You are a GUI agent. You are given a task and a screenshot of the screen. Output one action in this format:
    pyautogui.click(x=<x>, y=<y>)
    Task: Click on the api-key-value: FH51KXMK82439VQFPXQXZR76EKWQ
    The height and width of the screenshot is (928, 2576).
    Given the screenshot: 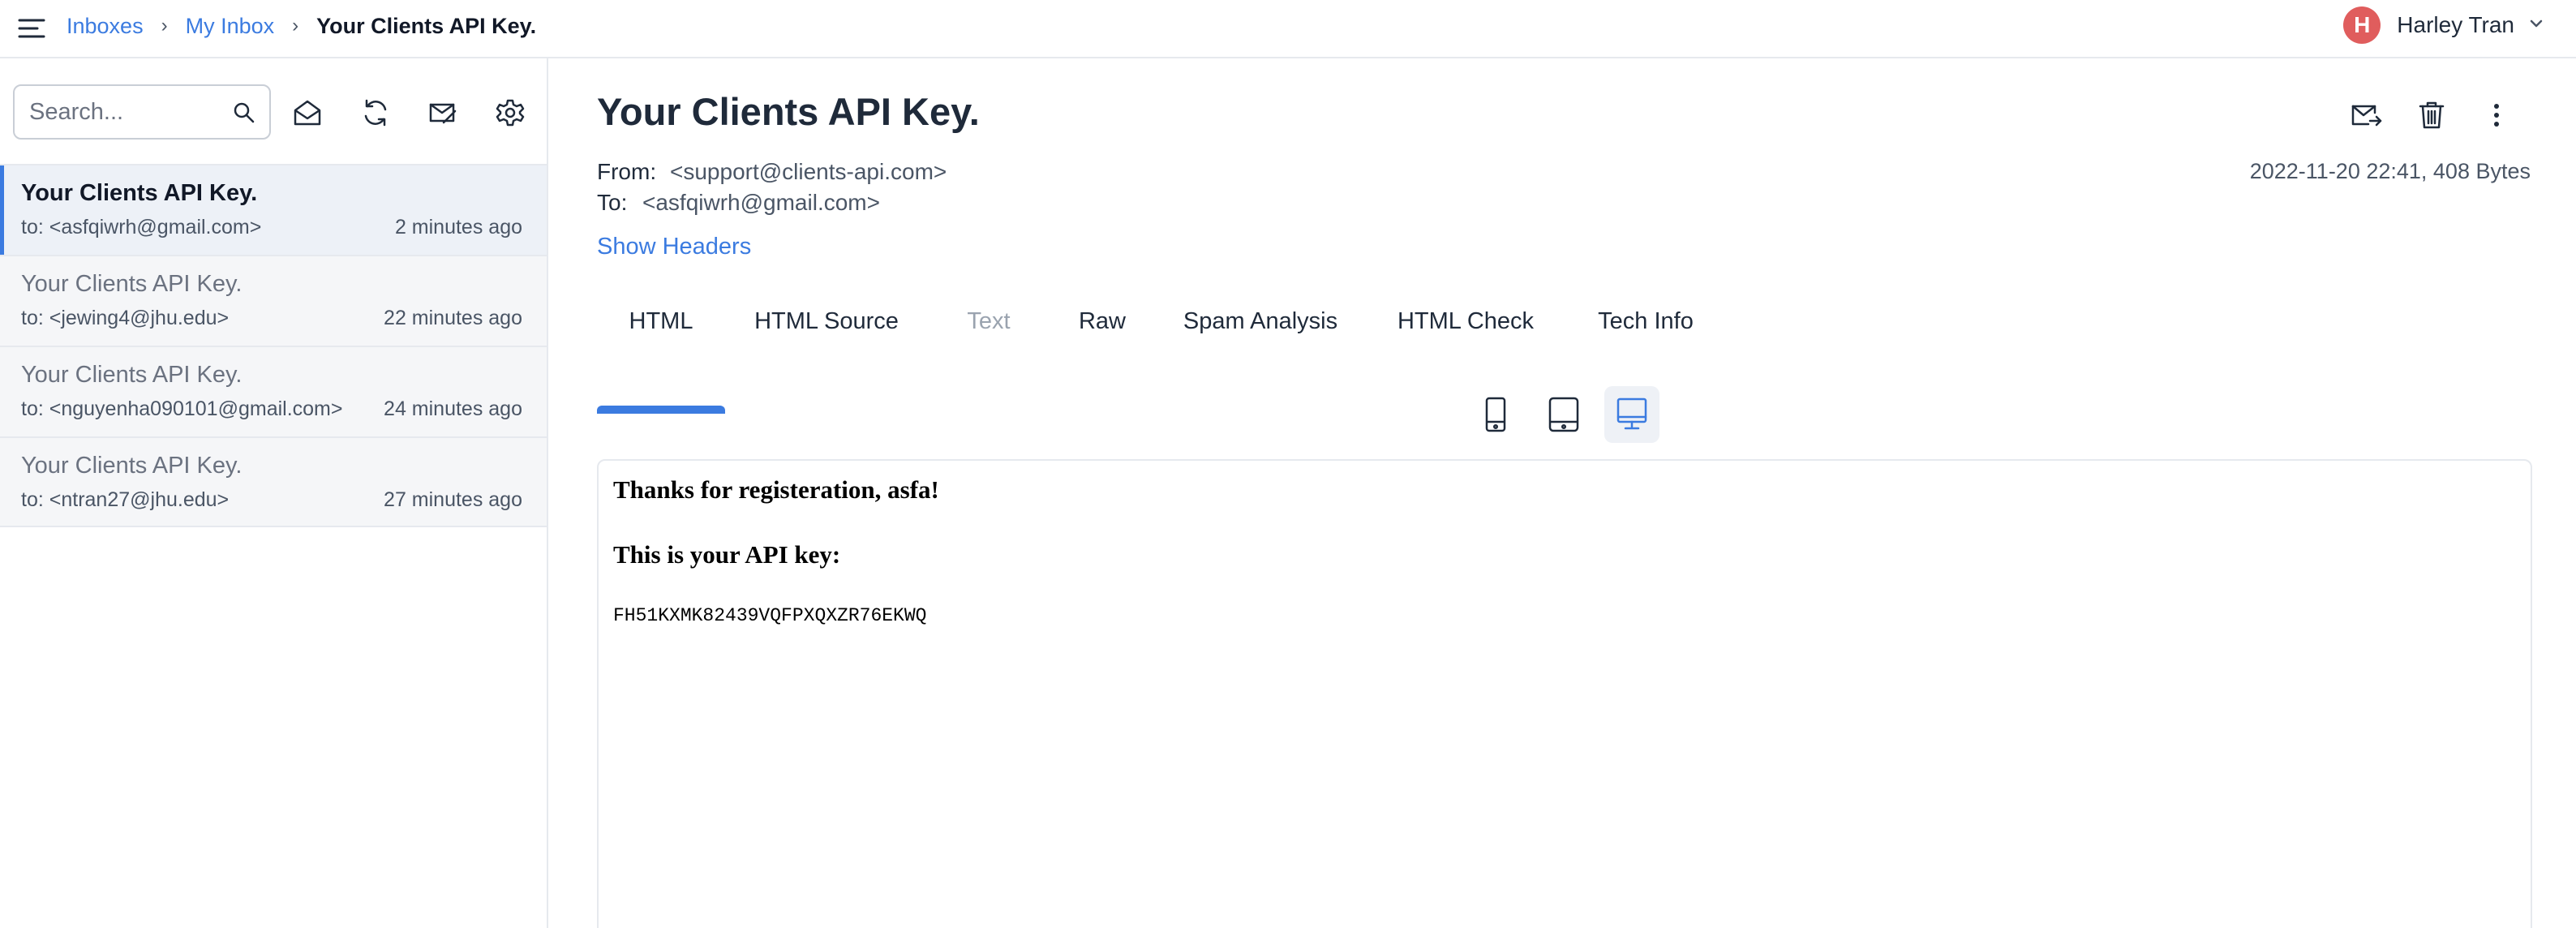 What is the action you would take?
    pyautogui.click(x=770, y=615)
    